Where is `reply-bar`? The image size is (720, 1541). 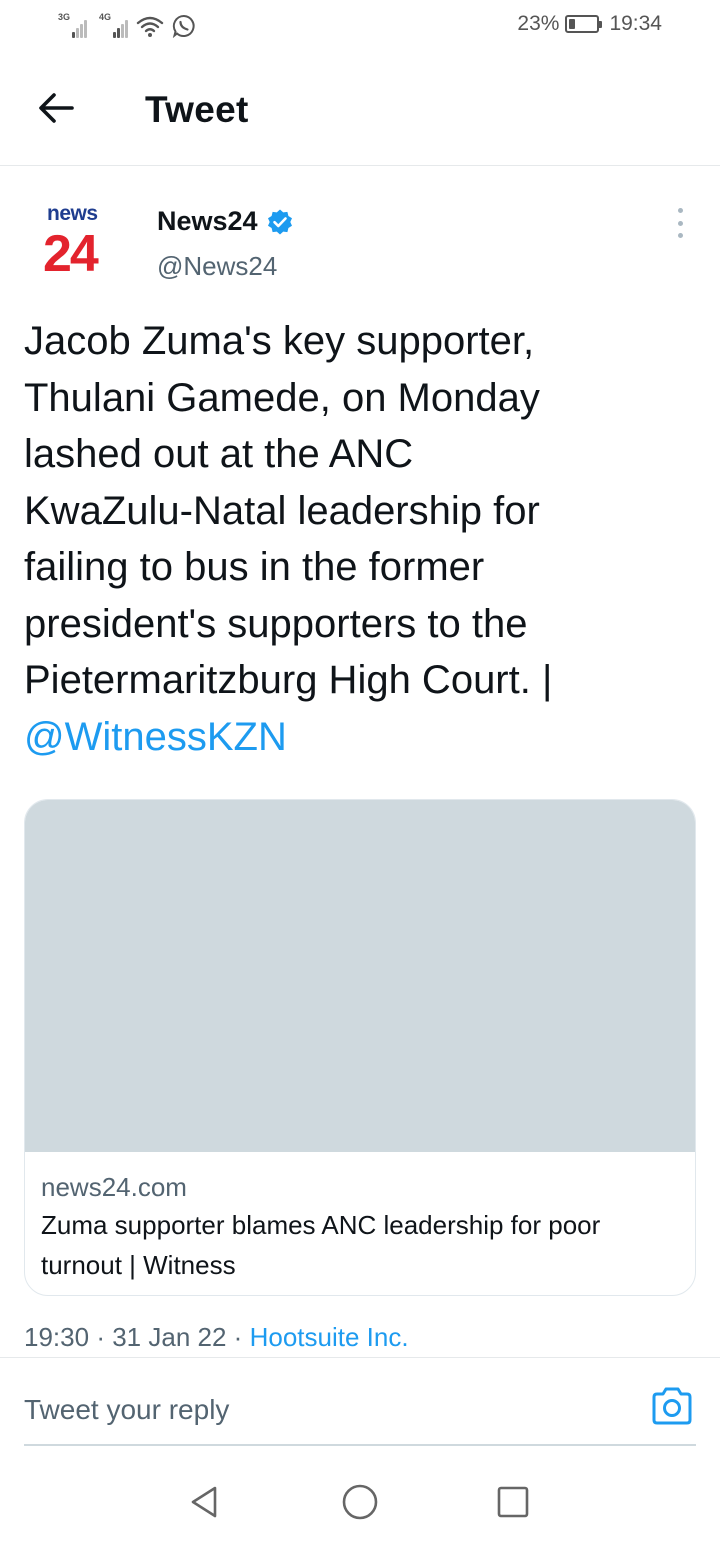
reply-bar is located at coordinates (360, 1413).